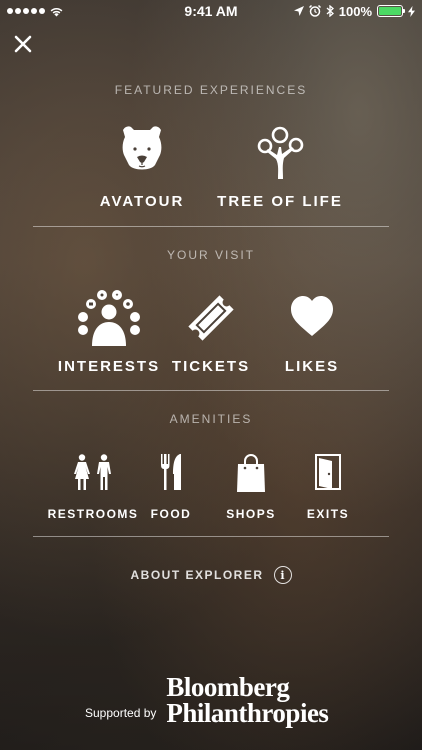 The image size is (422, 750). I want to click on tree-icon, so click(280, 152).